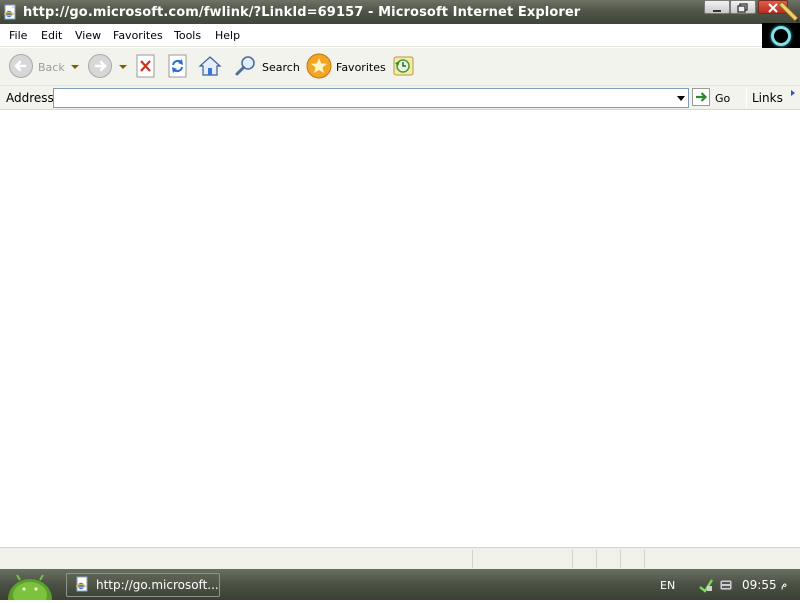 The image size is (800, 603). Describe the element at coordinates (138, 35) in the screenshot. I see `menu-favorites: Favorites` at that location.